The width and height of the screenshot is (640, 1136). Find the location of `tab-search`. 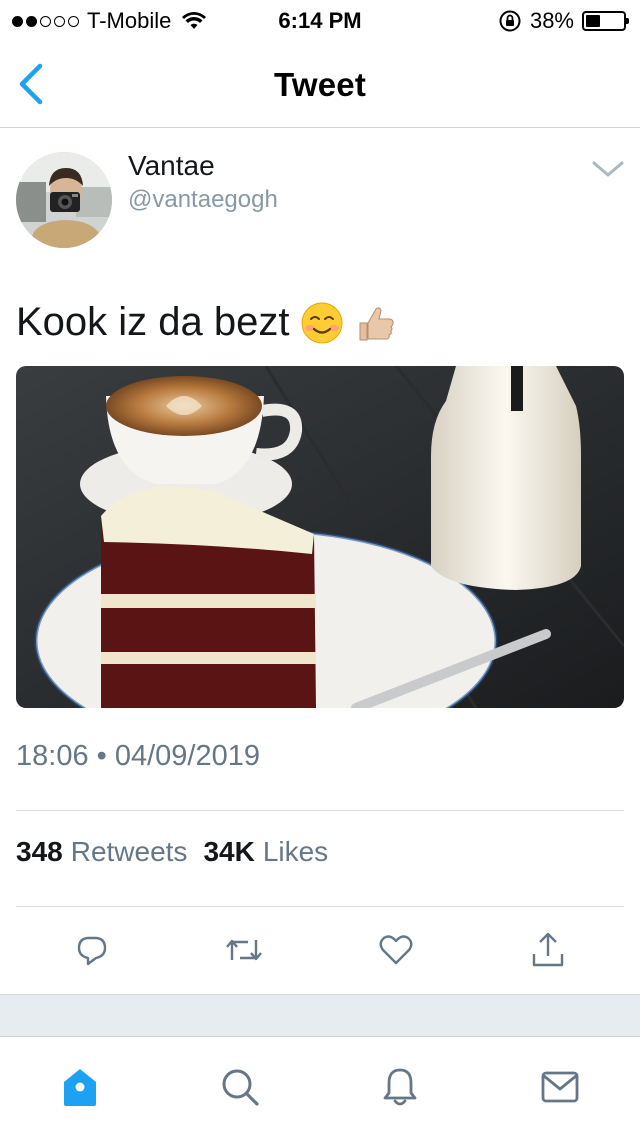

tab-search is located at coordinates (240, 1087).